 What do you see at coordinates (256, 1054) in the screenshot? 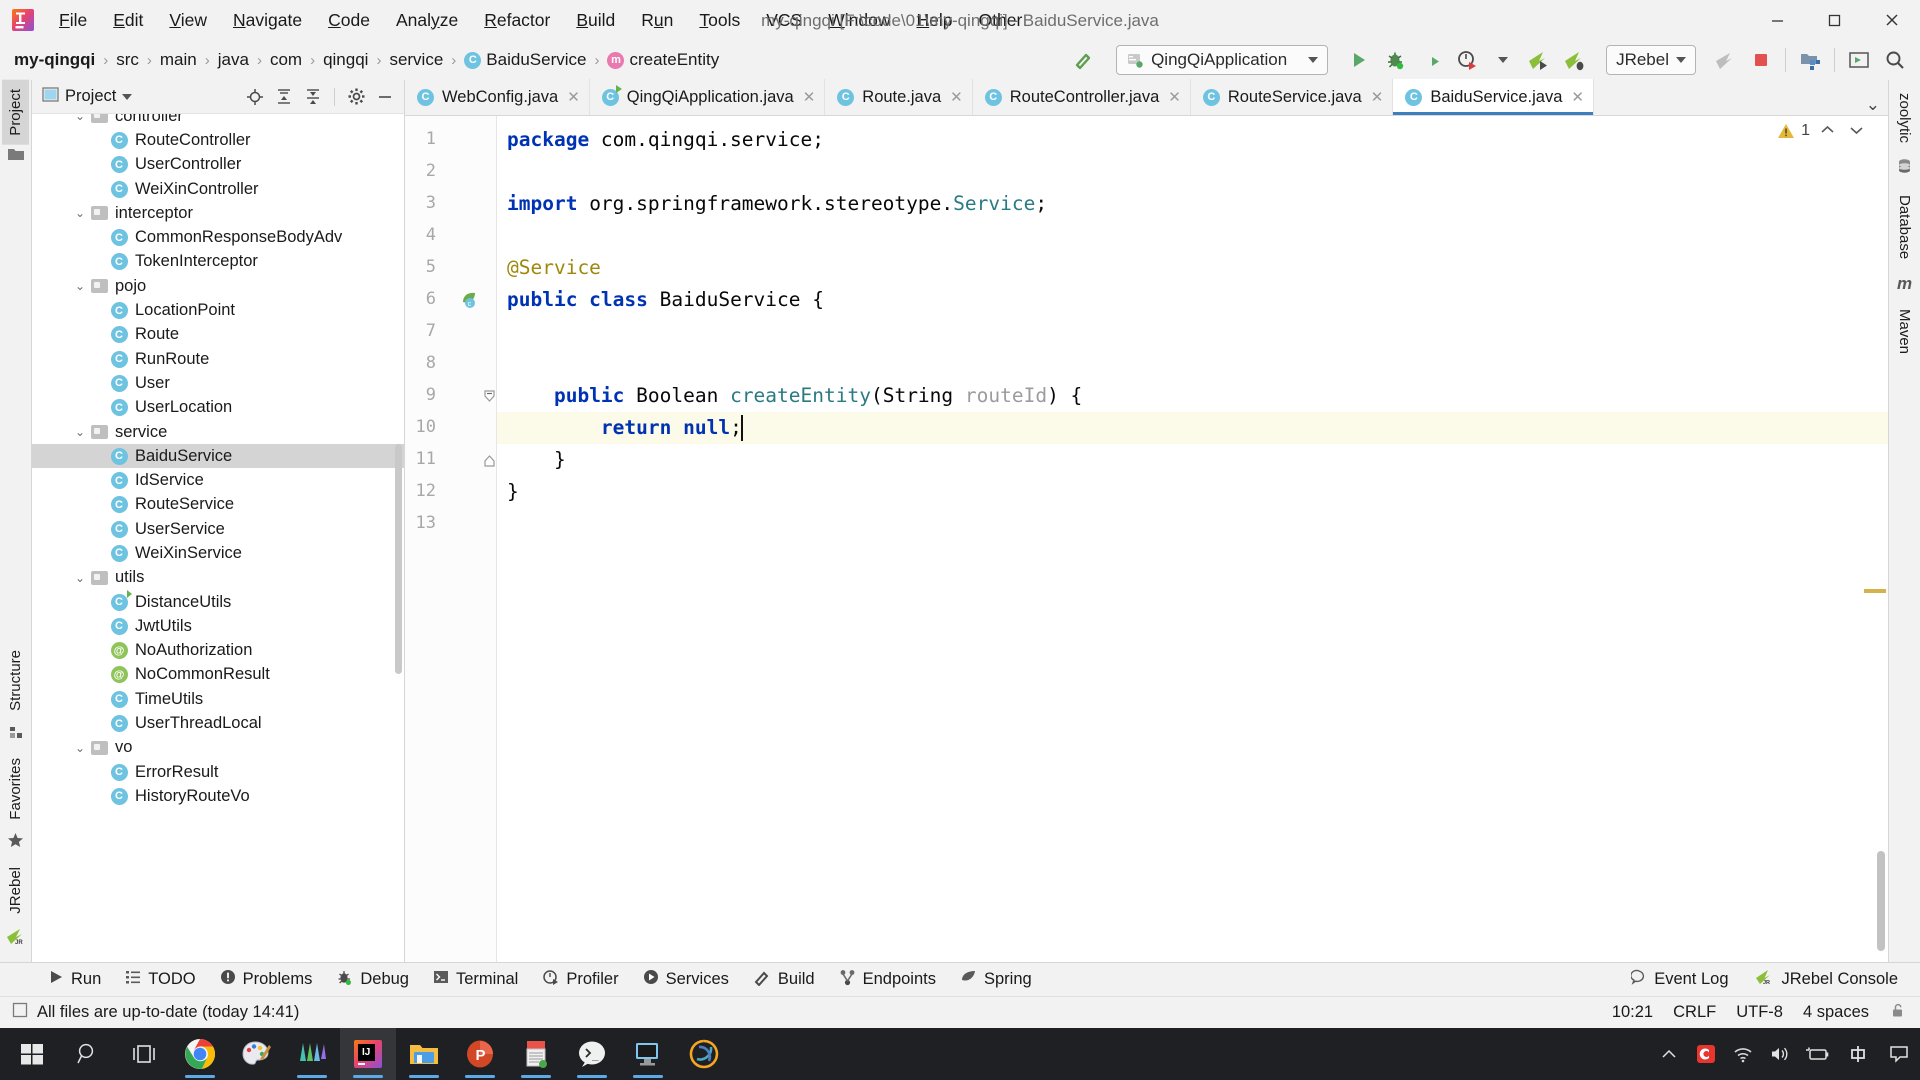
I see `paint-icon` at bounding box center [256, 1054].